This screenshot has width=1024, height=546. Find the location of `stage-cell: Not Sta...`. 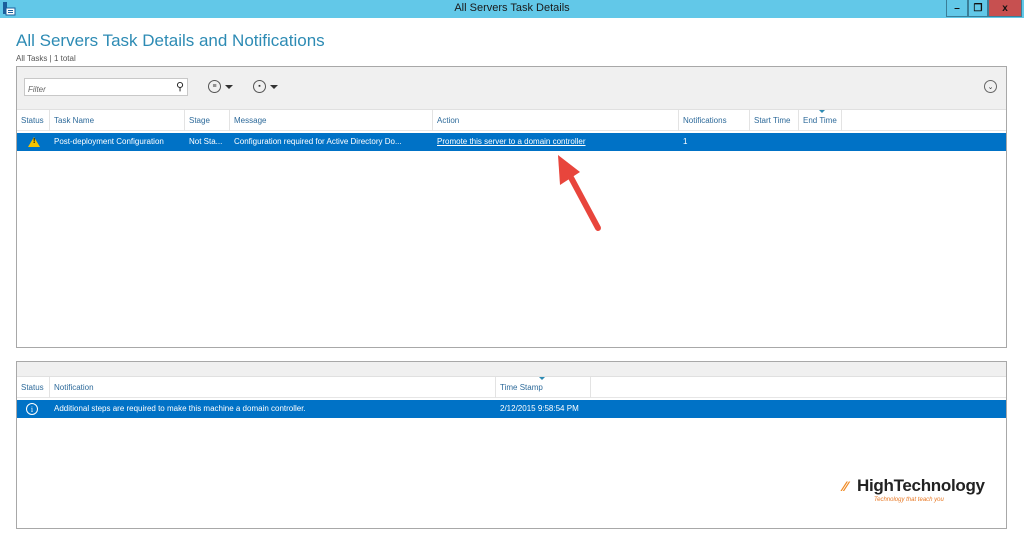

stage-cell: Not Sta... is located at coordinates (206, 141).